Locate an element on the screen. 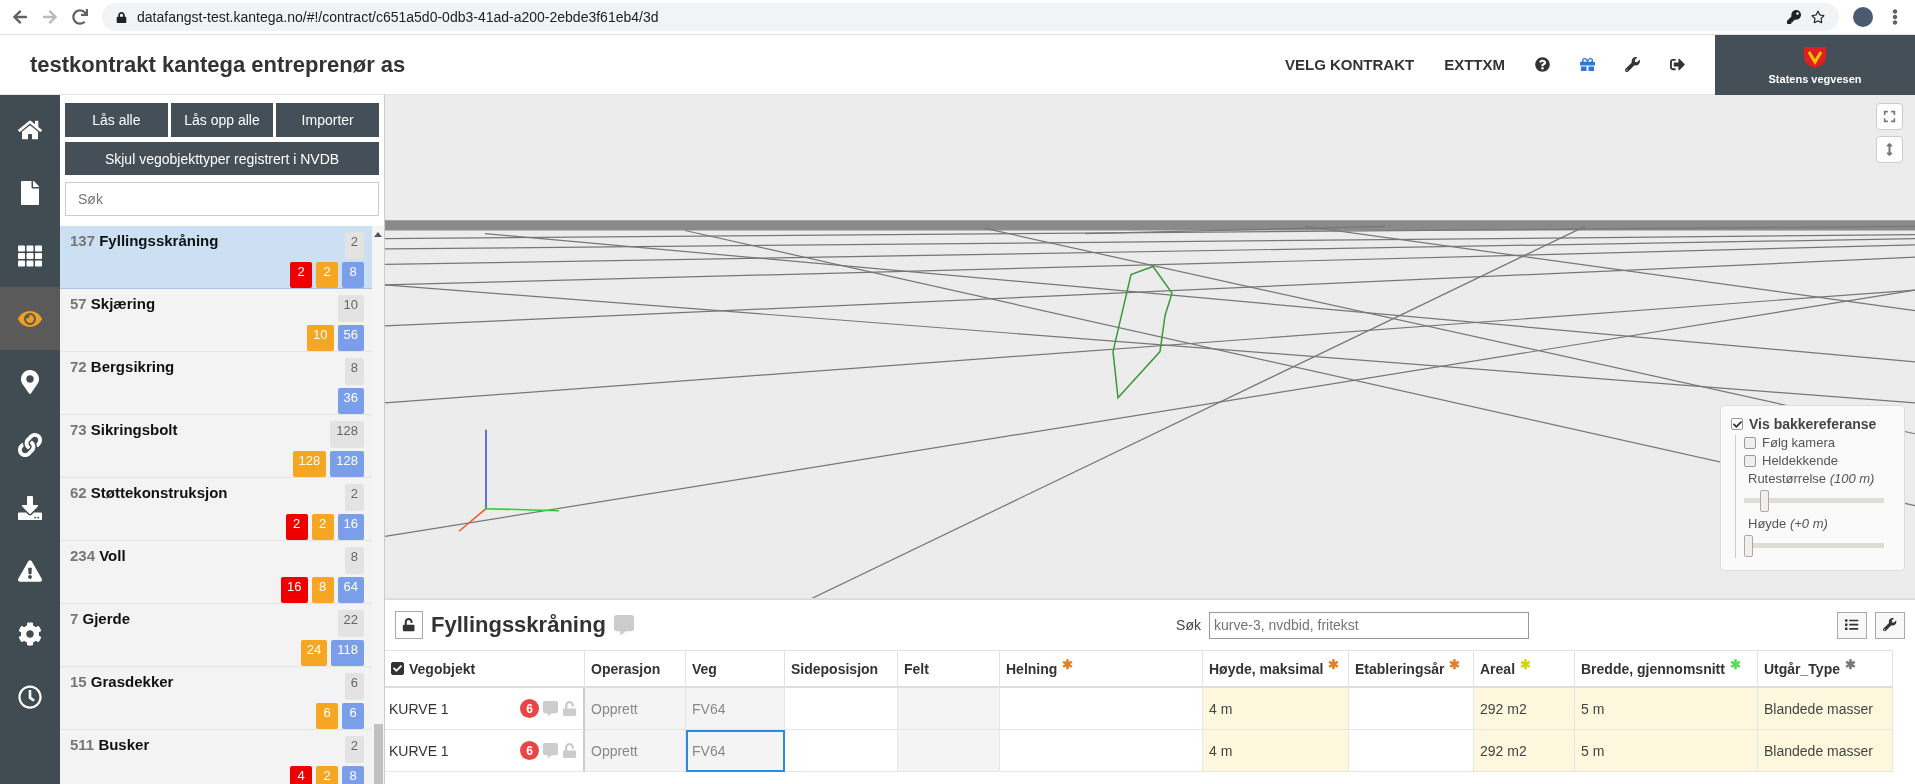 The height and width of the screenshot is (784, 1915). shield-logo-icon is located at coordinates (1815, 56).